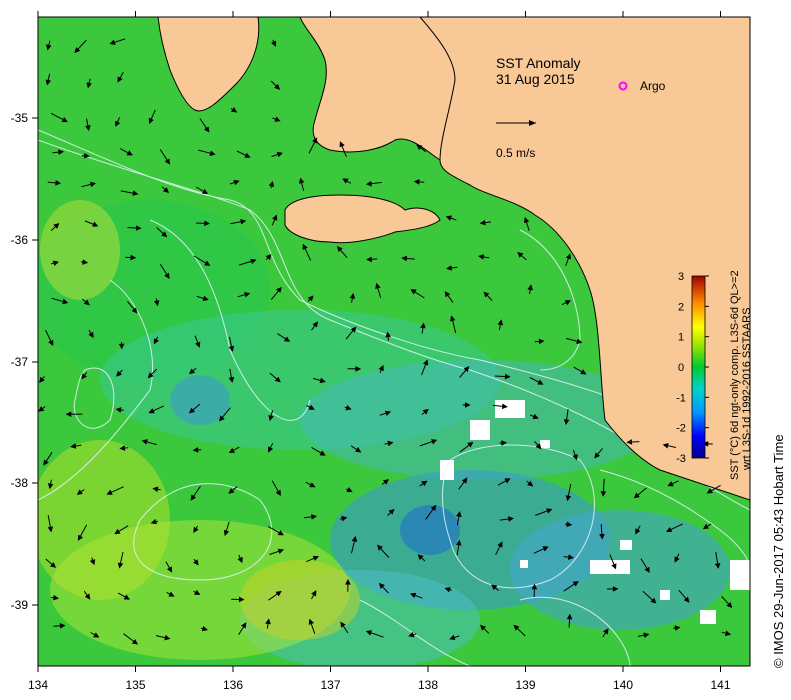 Image resolution: width=791 pixels, height=700 pixels. What do you see at coordinates (681, 459) in the screenshot?
I see `colorbar-tick-label: -3` at bounding box center [681, 459].